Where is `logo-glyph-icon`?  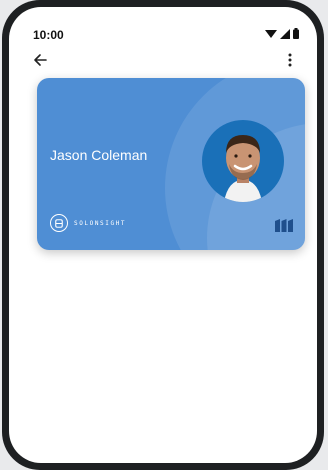
logo-glyph-icon is located at coordinates (59, 223).